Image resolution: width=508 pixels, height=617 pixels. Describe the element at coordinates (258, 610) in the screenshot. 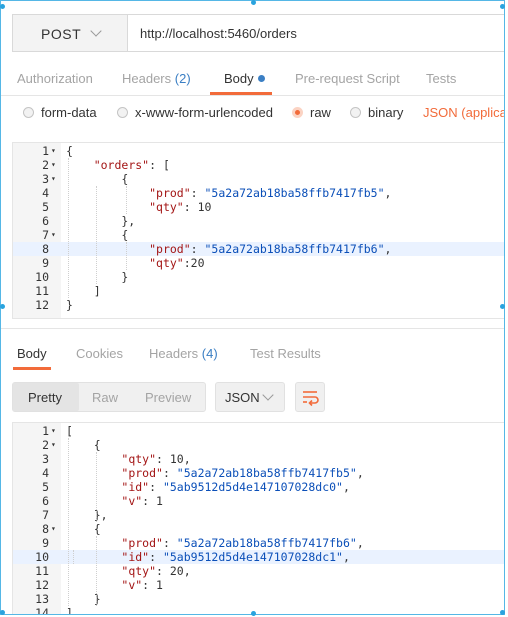

I see `code-line: 14]` at that location.